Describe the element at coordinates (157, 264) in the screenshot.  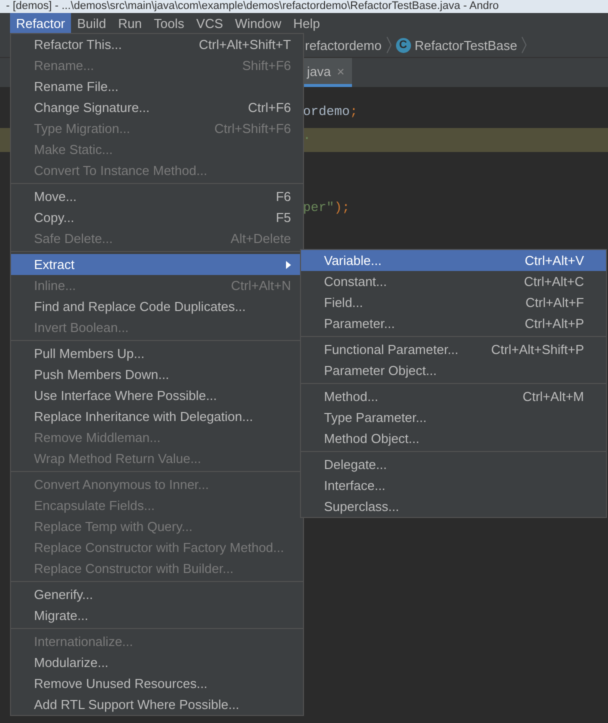
I see `menu-item: Extract` at that location.